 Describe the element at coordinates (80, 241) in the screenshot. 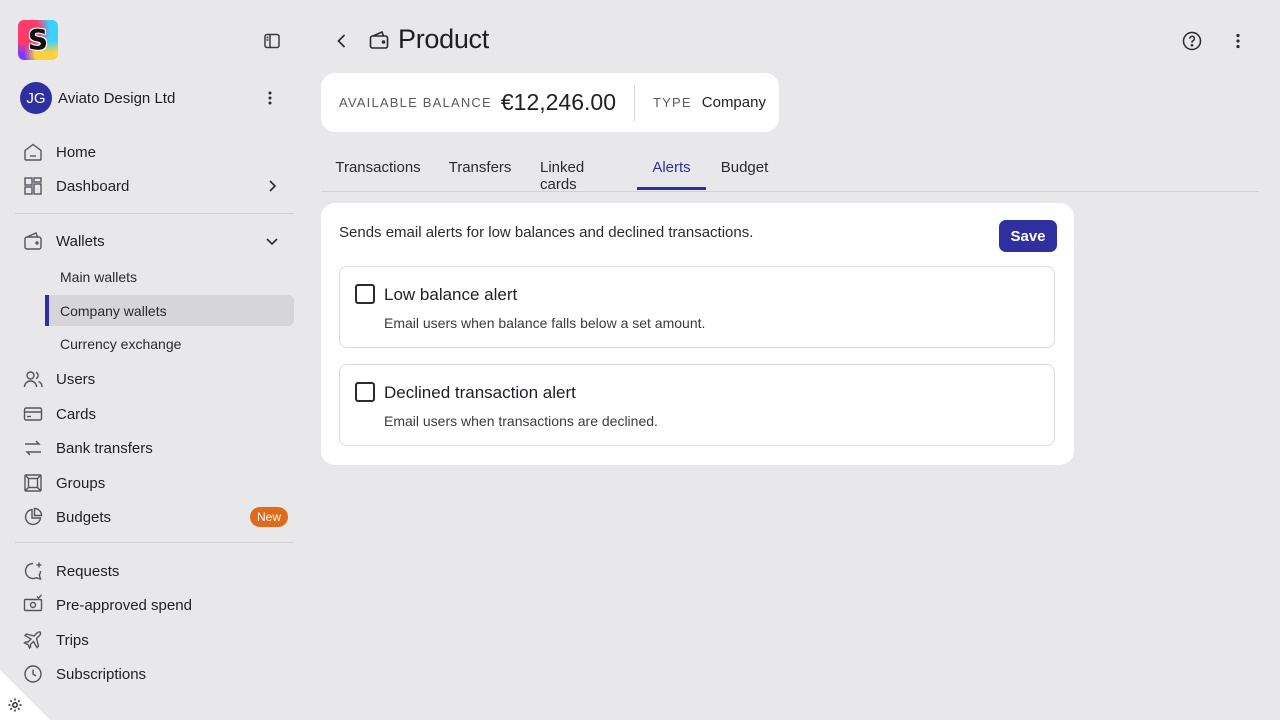

I see `sidebar-item-label: Wallets` at that location.